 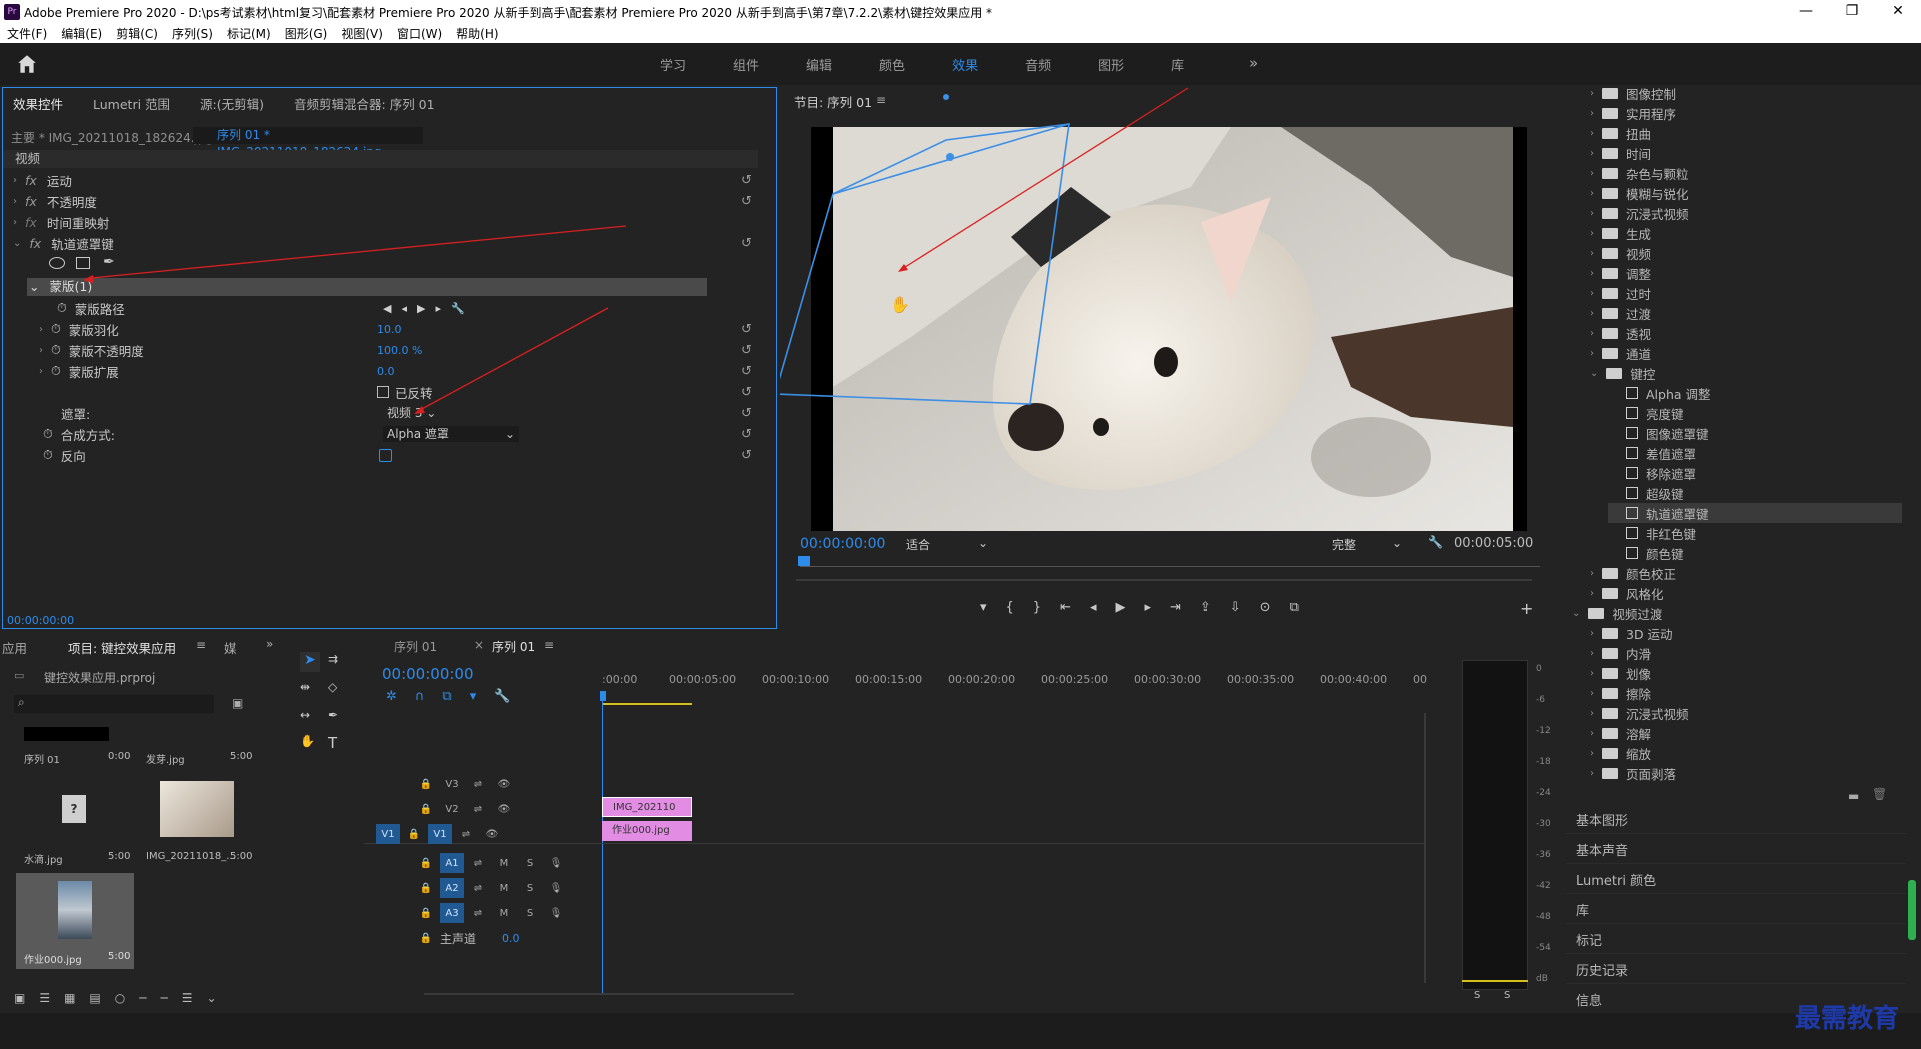 What do you see at coordinates (1853, 796) in the screenshot?
I see `new-bin-icon: ▬` at bounding box center [1853, 796].